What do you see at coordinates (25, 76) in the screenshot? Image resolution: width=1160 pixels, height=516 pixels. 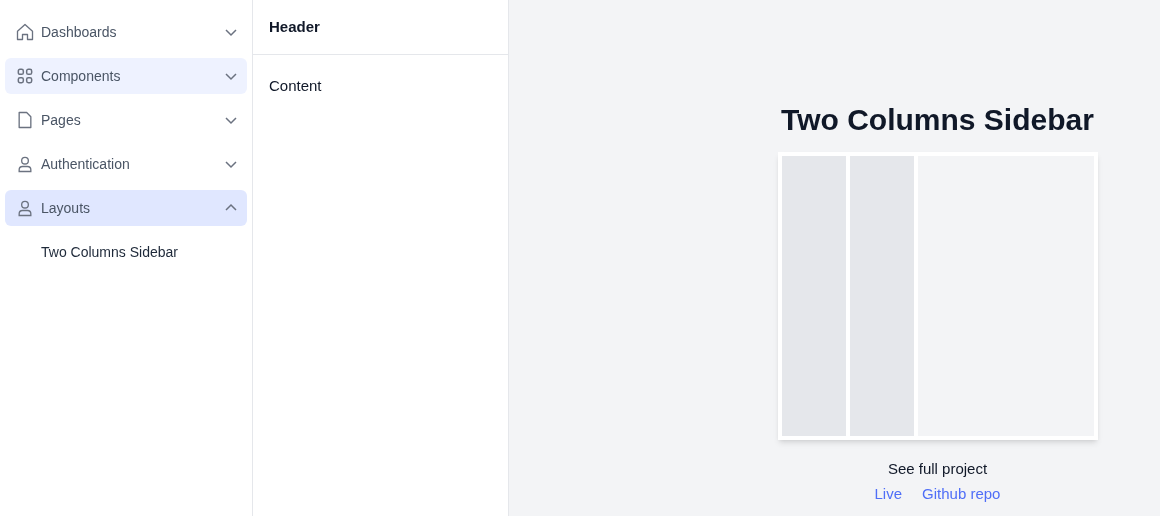 I see `grid-icon` at bounding box center [25, 76].